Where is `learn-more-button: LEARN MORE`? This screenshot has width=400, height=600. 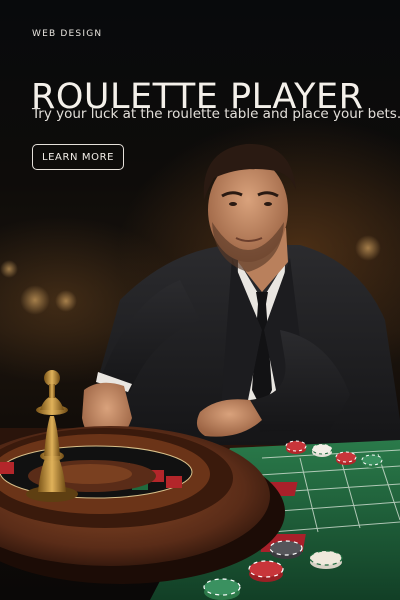
learn-more-button: LEARN MORE is located at coordinates (78, 157).